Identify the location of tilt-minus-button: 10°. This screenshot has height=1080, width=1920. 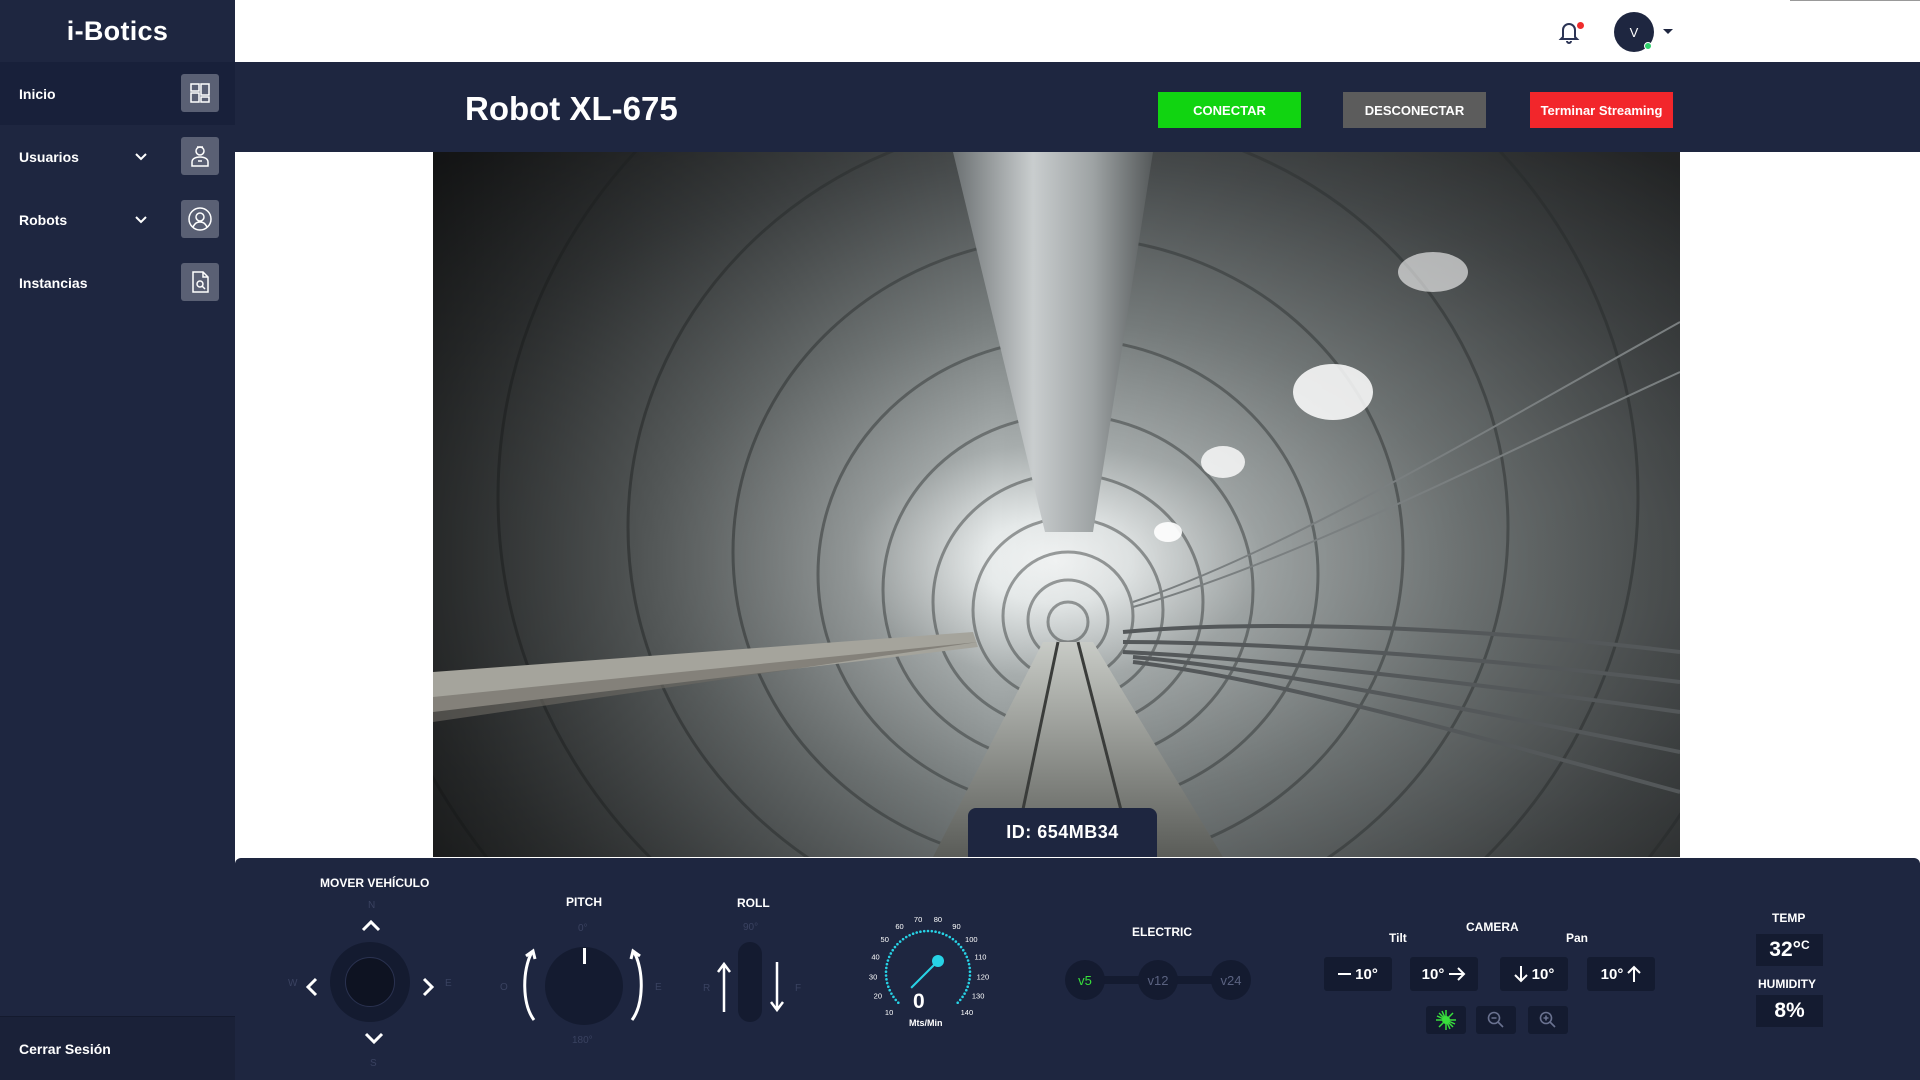
(1358, 974).